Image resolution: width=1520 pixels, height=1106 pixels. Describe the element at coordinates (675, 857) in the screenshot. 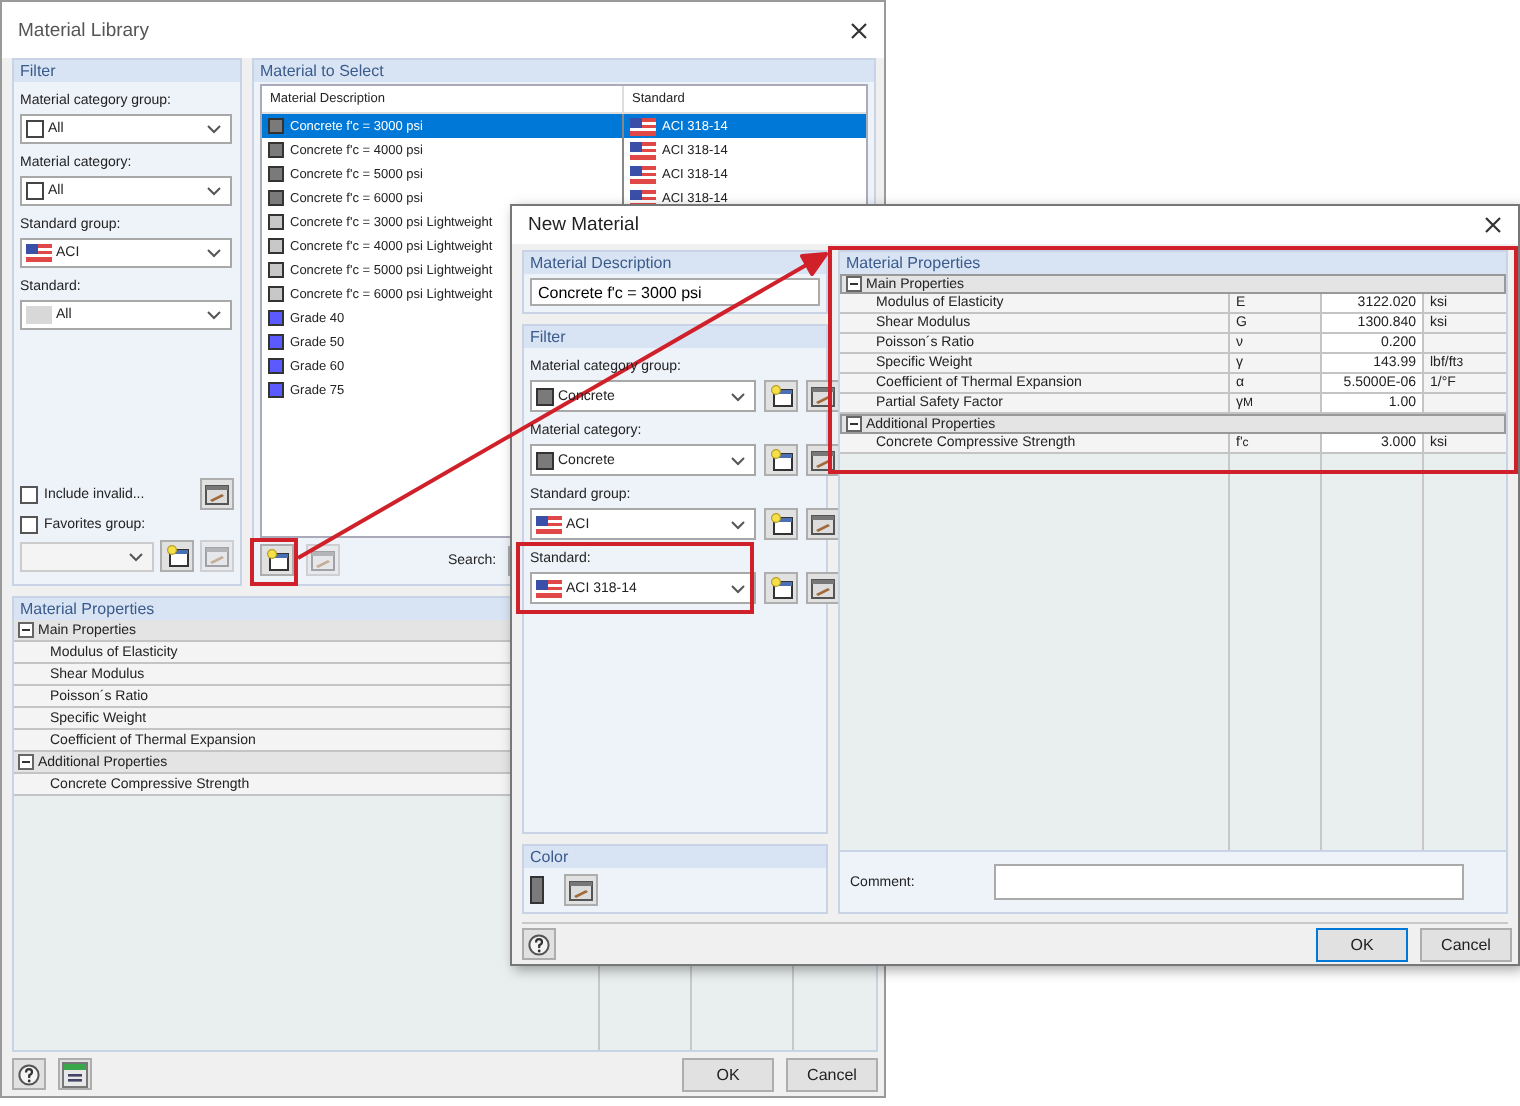

I see `panel-title: Color` at that location.